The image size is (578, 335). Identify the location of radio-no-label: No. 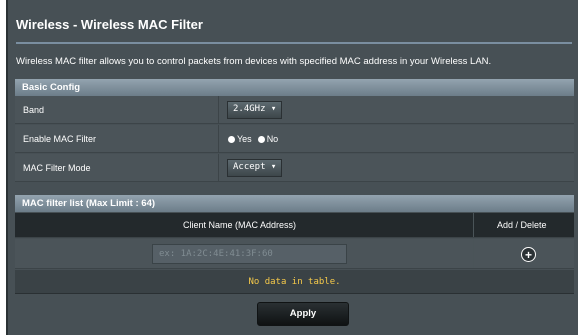
(272, 139).